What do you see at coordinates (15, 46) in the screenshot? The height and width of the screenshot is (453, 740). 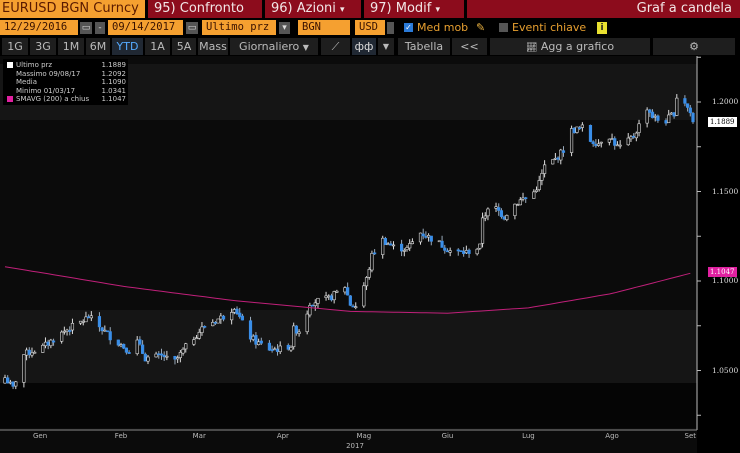 I see `period-1g: 1G` at bounding box center [15, 46].